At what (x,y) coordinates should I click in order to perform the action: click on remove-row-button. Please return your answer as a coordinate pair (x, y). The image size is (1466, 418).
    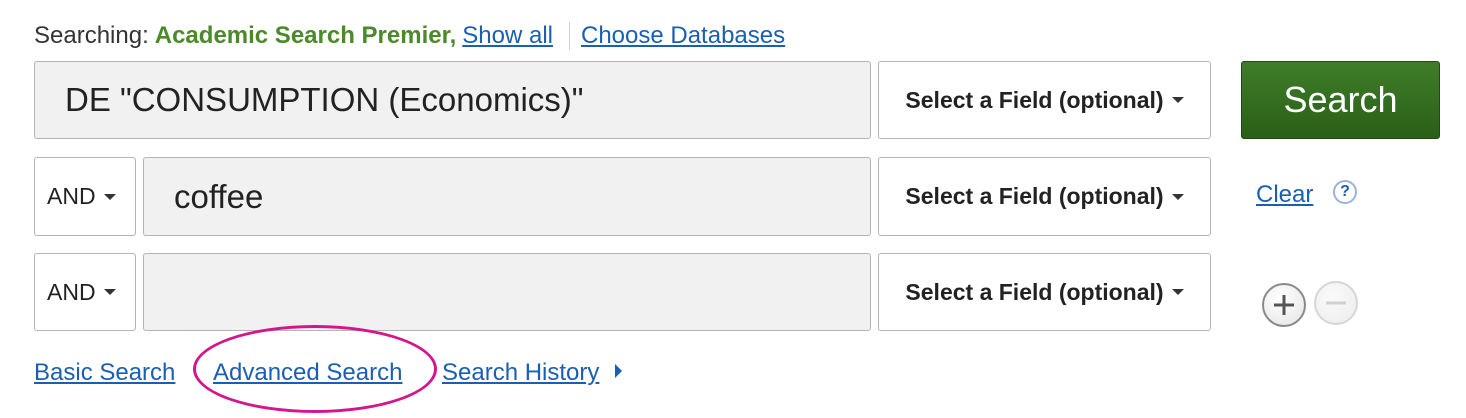
    Looking at the image, I should click on (1336, 303).